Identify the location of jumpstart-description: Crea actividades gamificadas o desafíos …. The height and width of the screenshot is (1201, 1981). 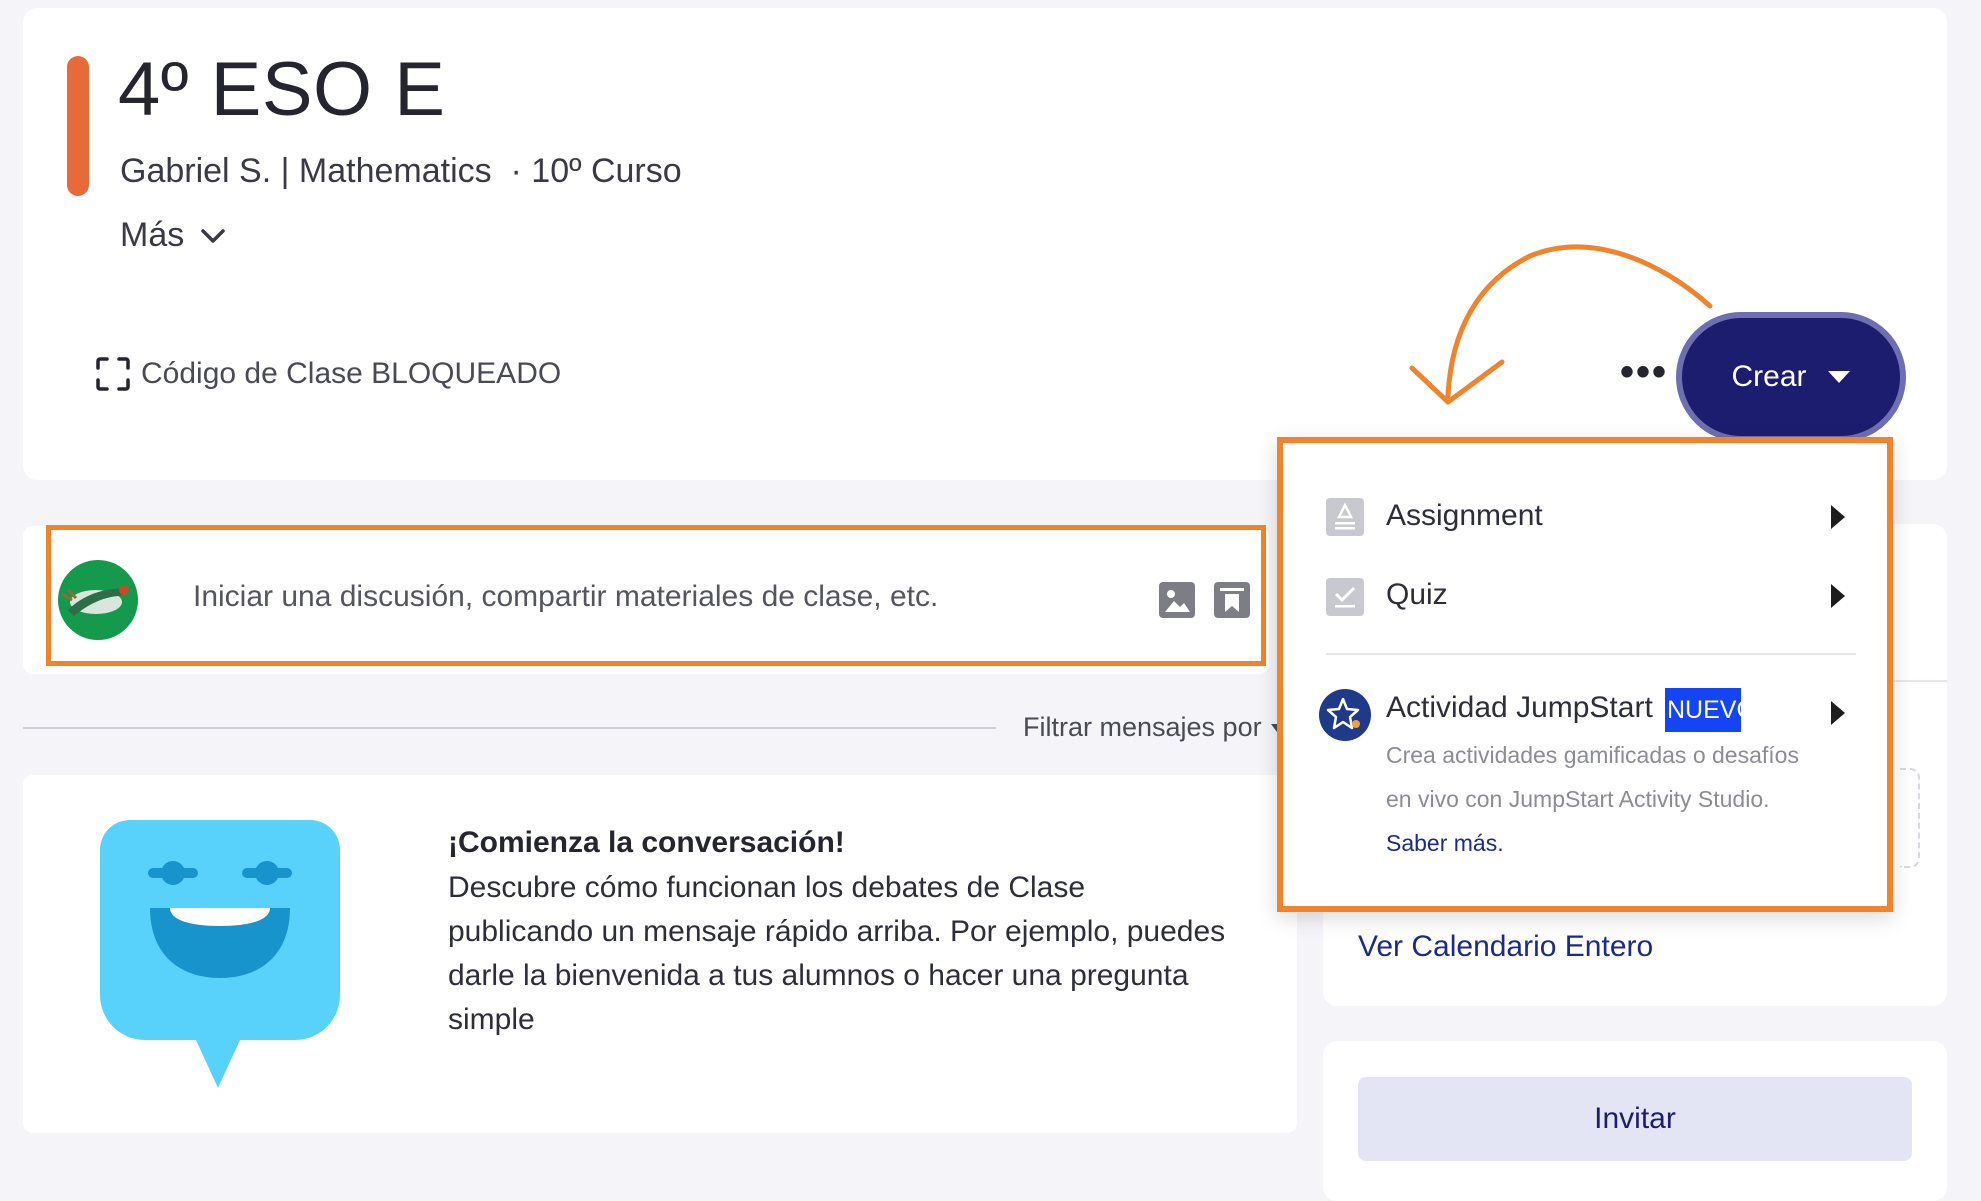
(1606, 799).